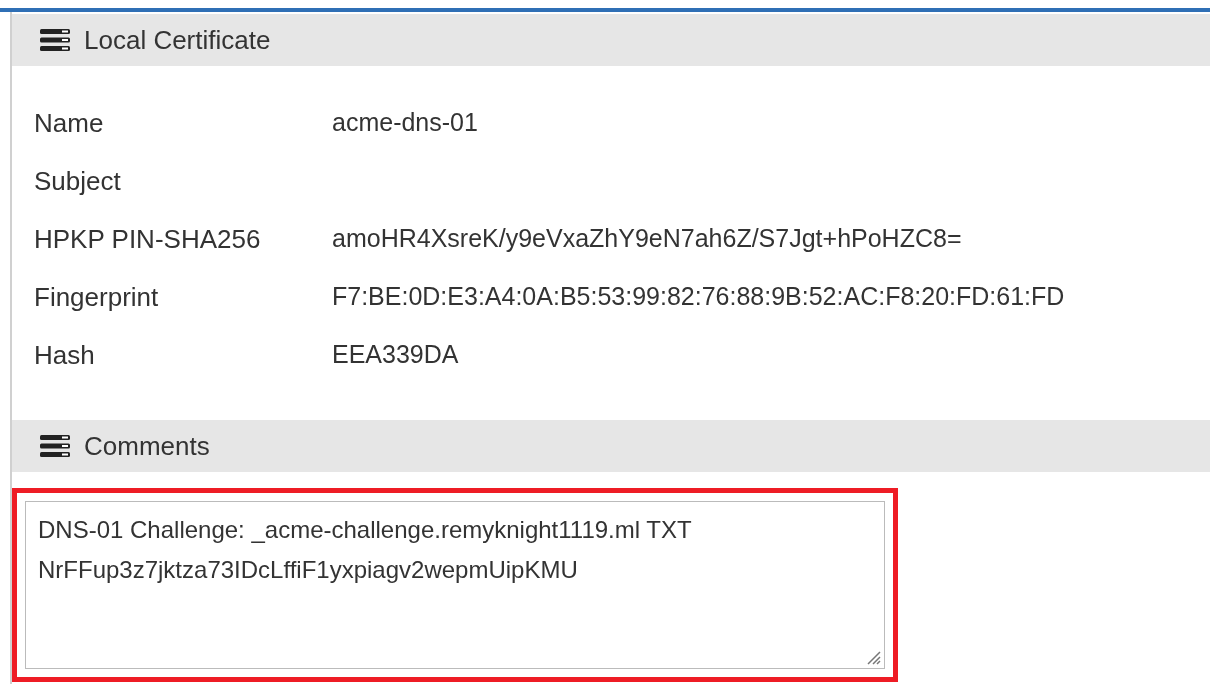 This screenshot has width=1210, height=684. What do you see at coordinates (69, 123) in the screenshot?
I see `field-label: Name` at bounding box center [69, 123].